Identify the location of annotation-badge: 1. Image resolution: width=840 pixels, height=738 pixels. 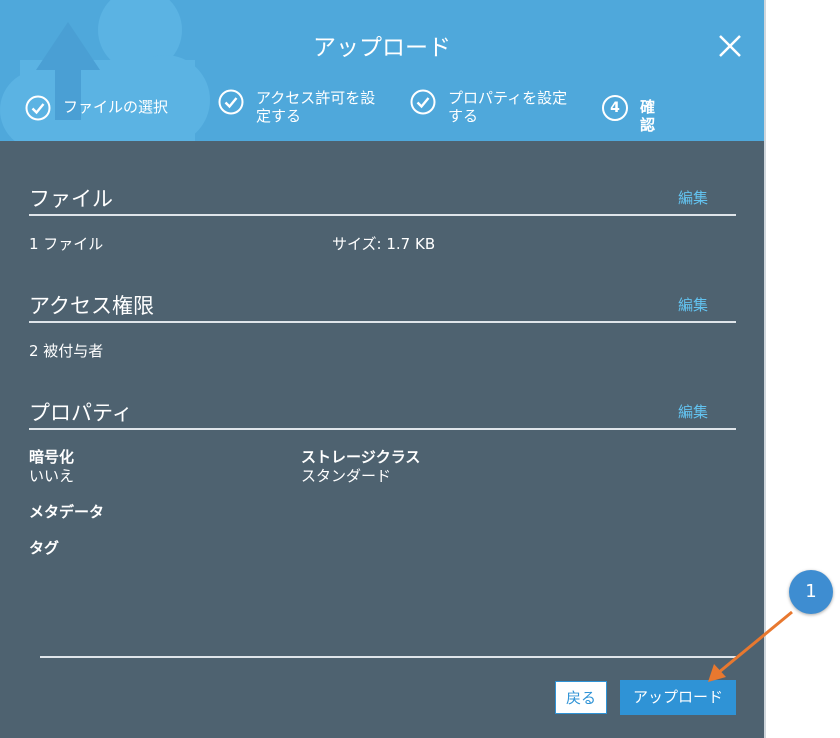
(811, 592).